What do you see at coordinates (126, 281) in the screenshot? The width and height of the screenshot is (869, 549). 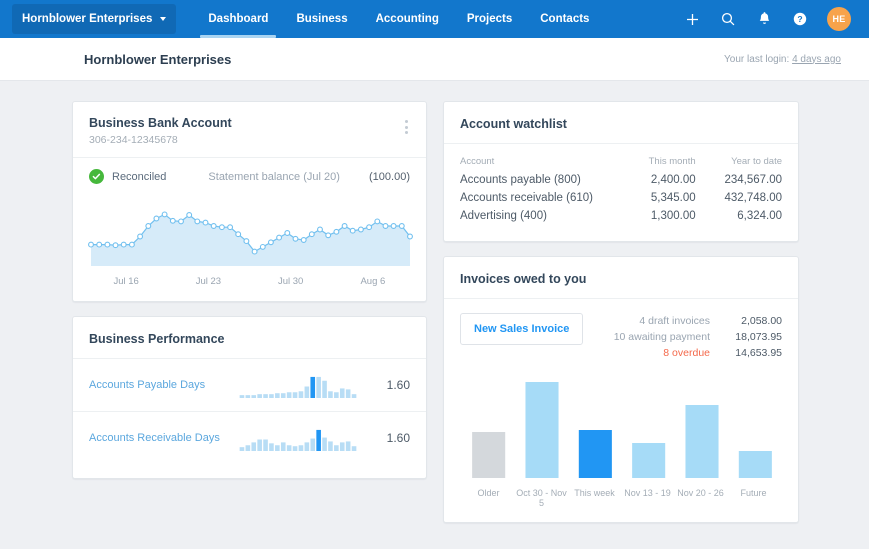 I see `axis-tick: Jul 16` at bounding box center [126, 281].